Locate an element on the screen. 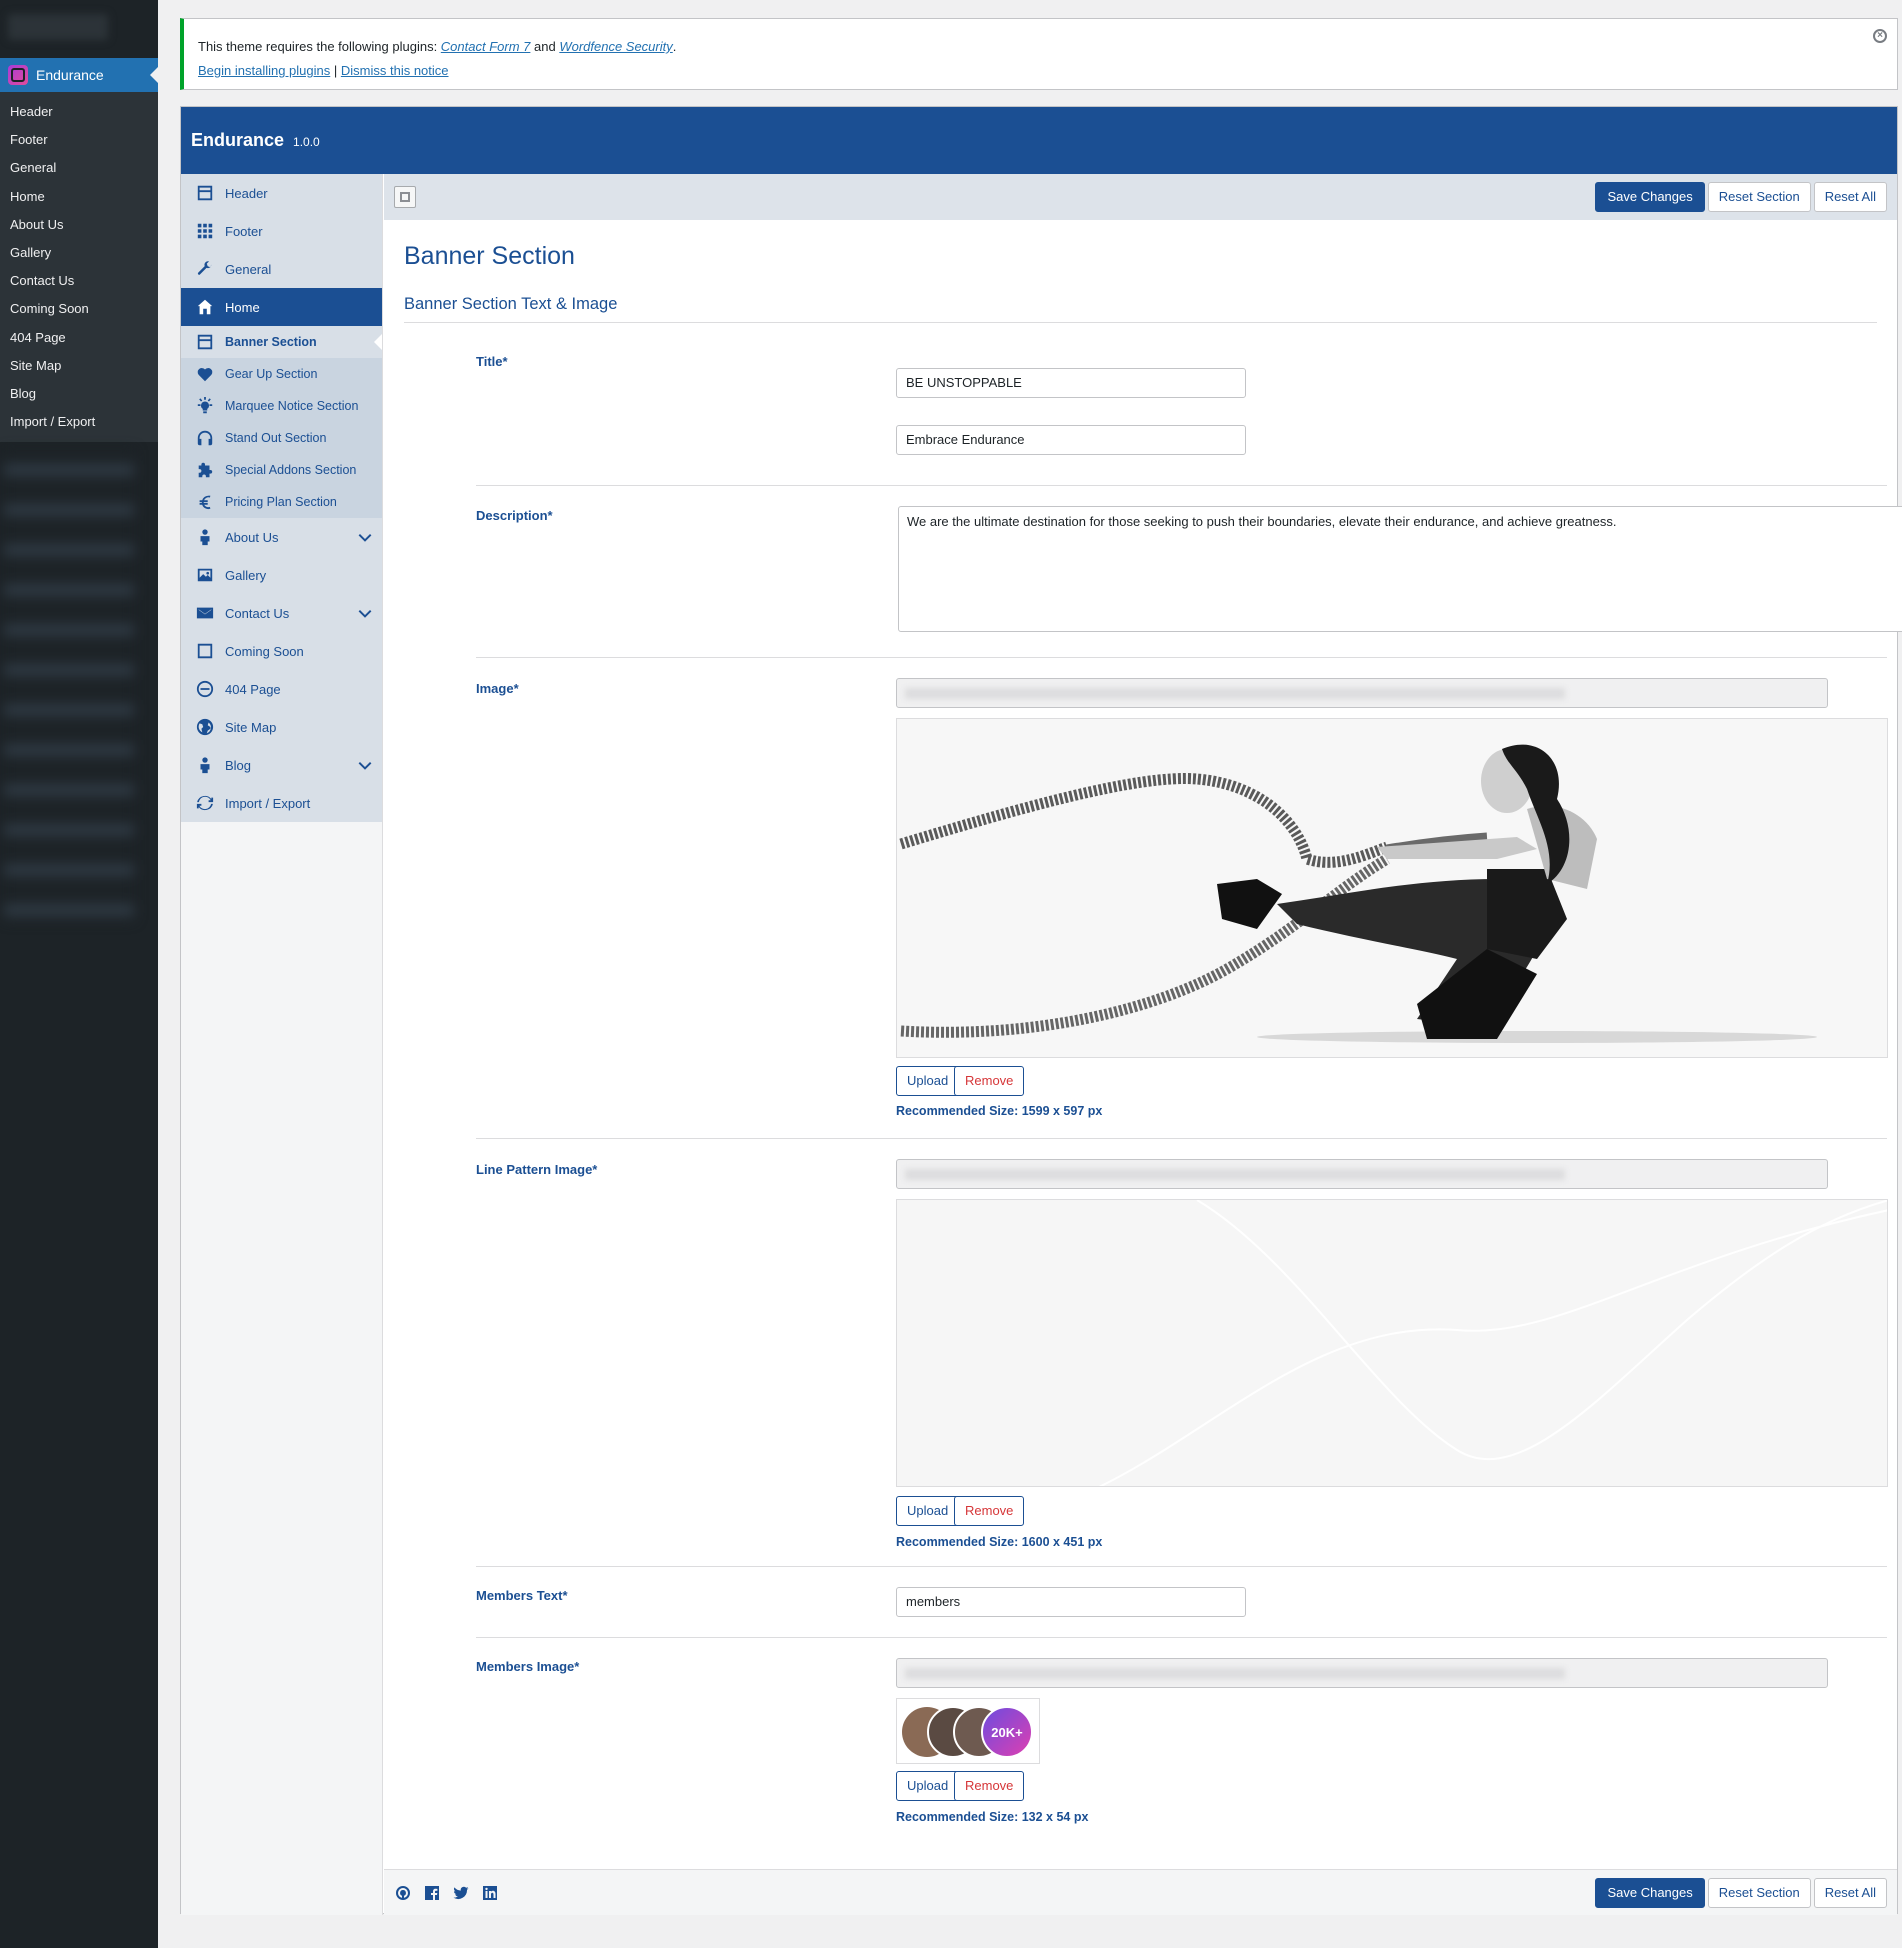 This screenshot has width=1902, height=1948. panel-header: Endurance 1.0.0 is located at coordinates (1039, 140).